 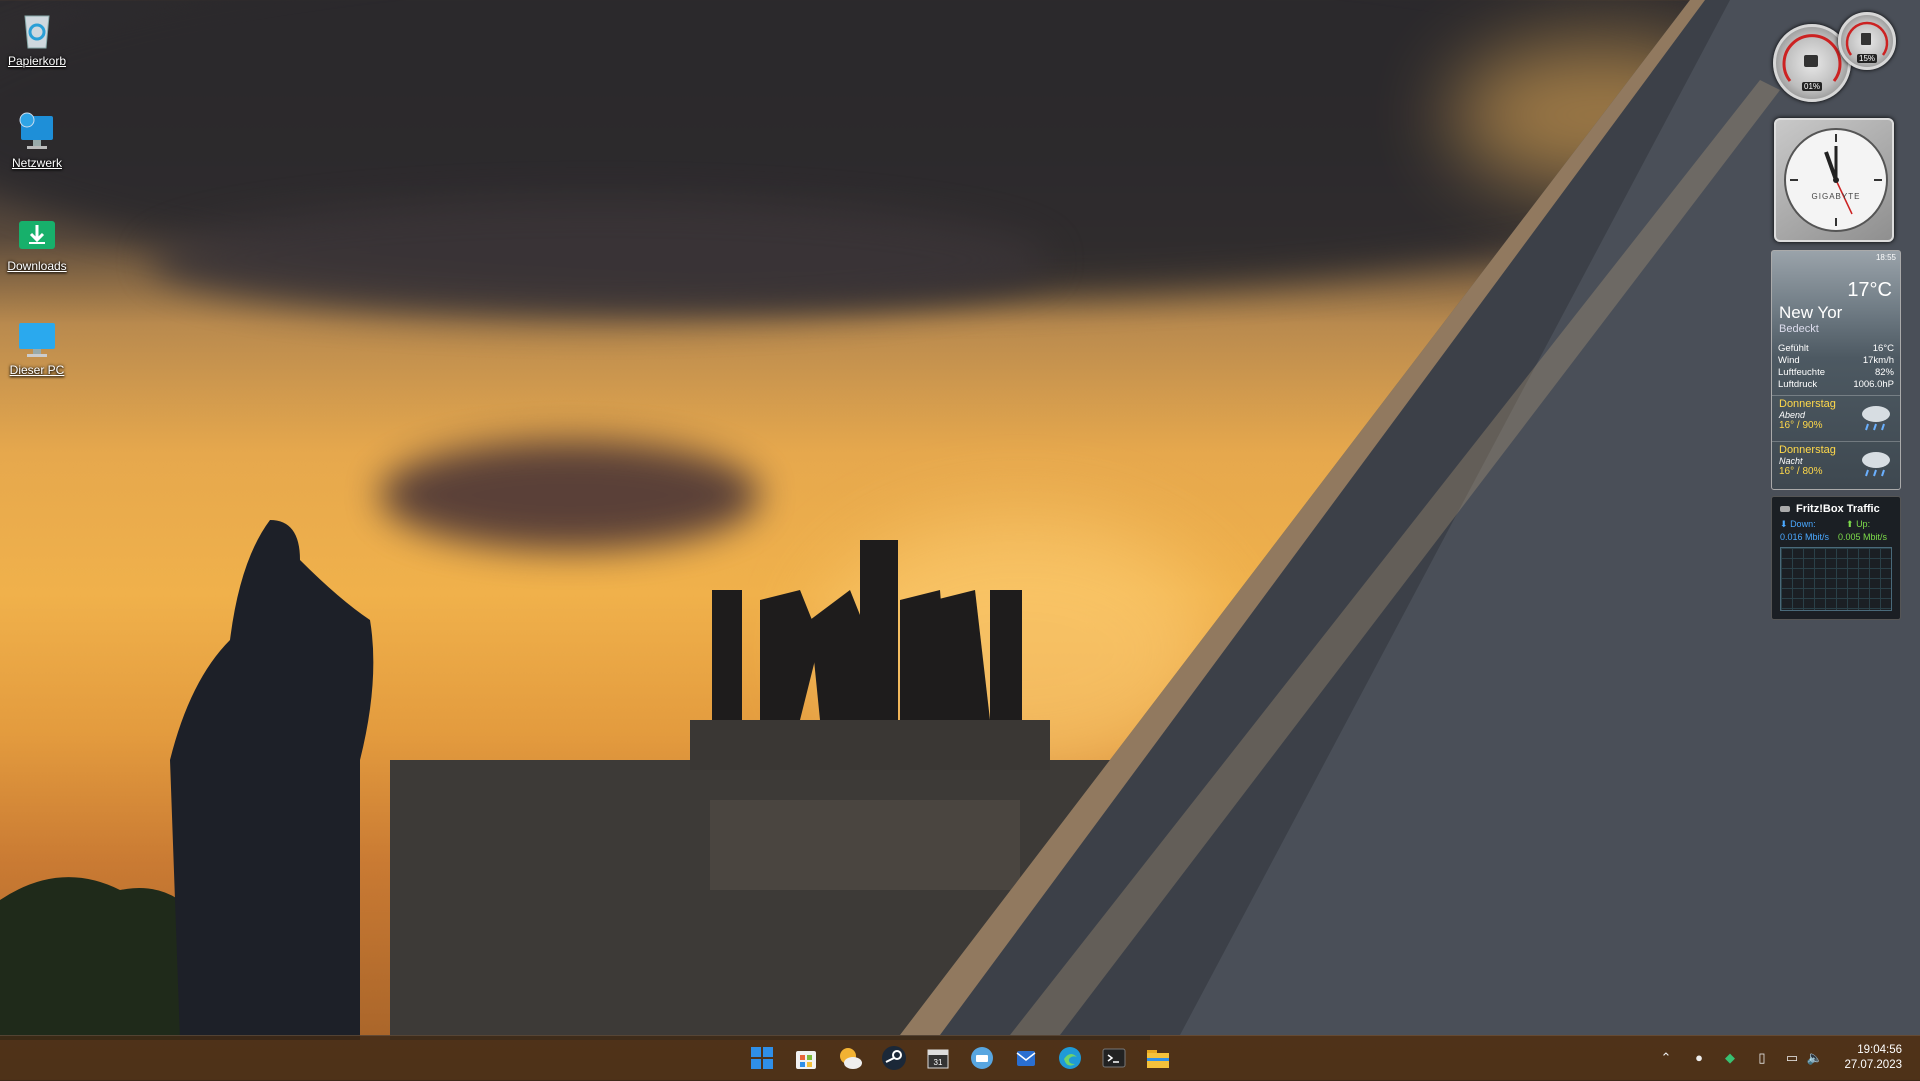 I want to click on taskbar: 31 ⌃ ● ◆ ▯ ▭ 🔈 19:04:56 27.07.2023, so click(x=960, y=1058).